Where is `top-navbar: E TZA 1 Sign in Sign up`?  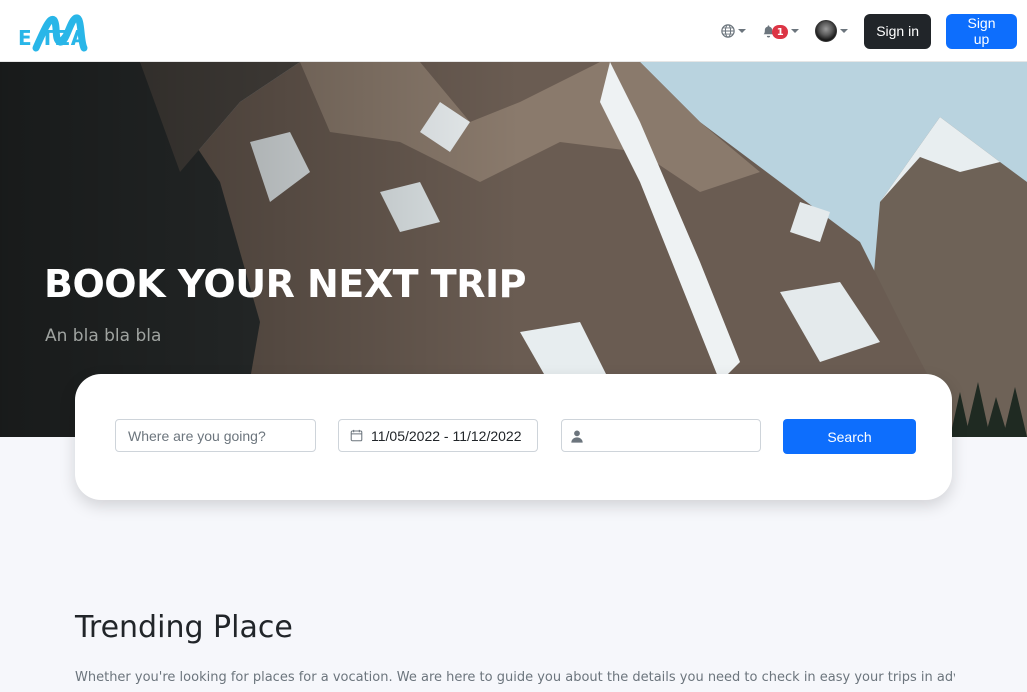
top-navbar: E TZA 1 Sign in Sign up is located at coordinates (513, 31).